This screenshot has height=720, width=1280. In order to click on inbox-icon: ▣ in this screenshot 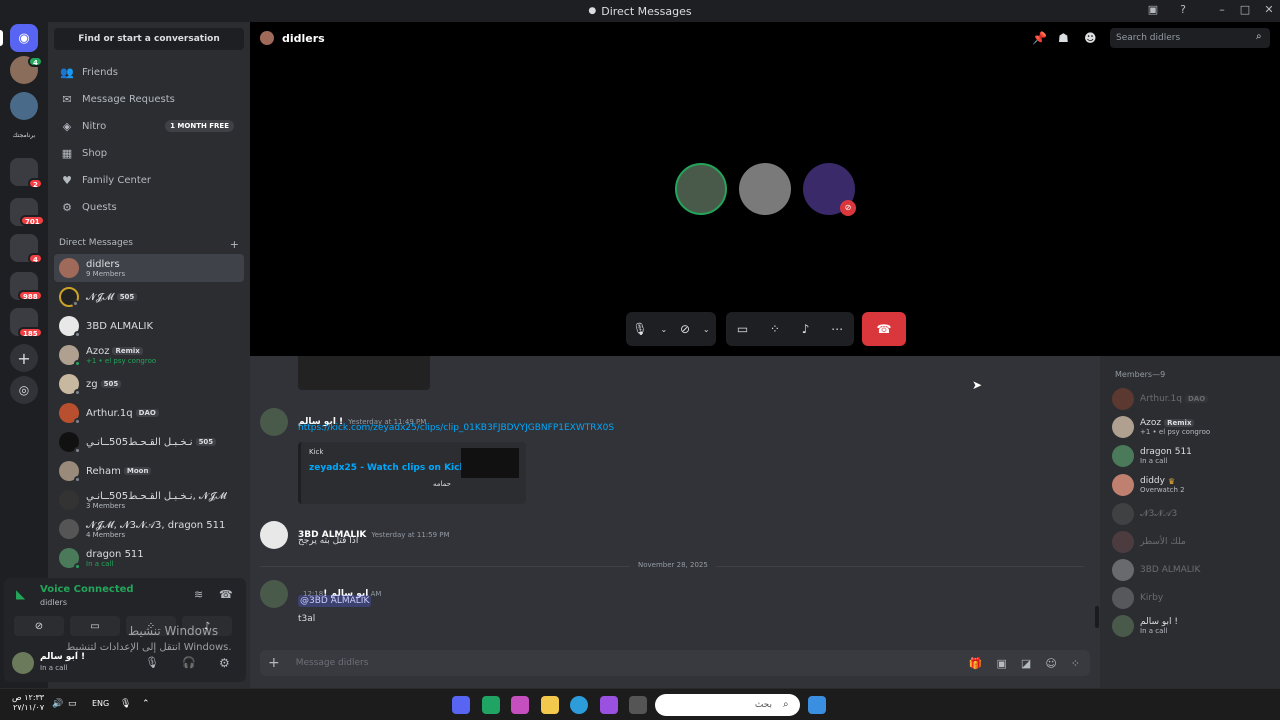, I will do `click(1153, 9)`.